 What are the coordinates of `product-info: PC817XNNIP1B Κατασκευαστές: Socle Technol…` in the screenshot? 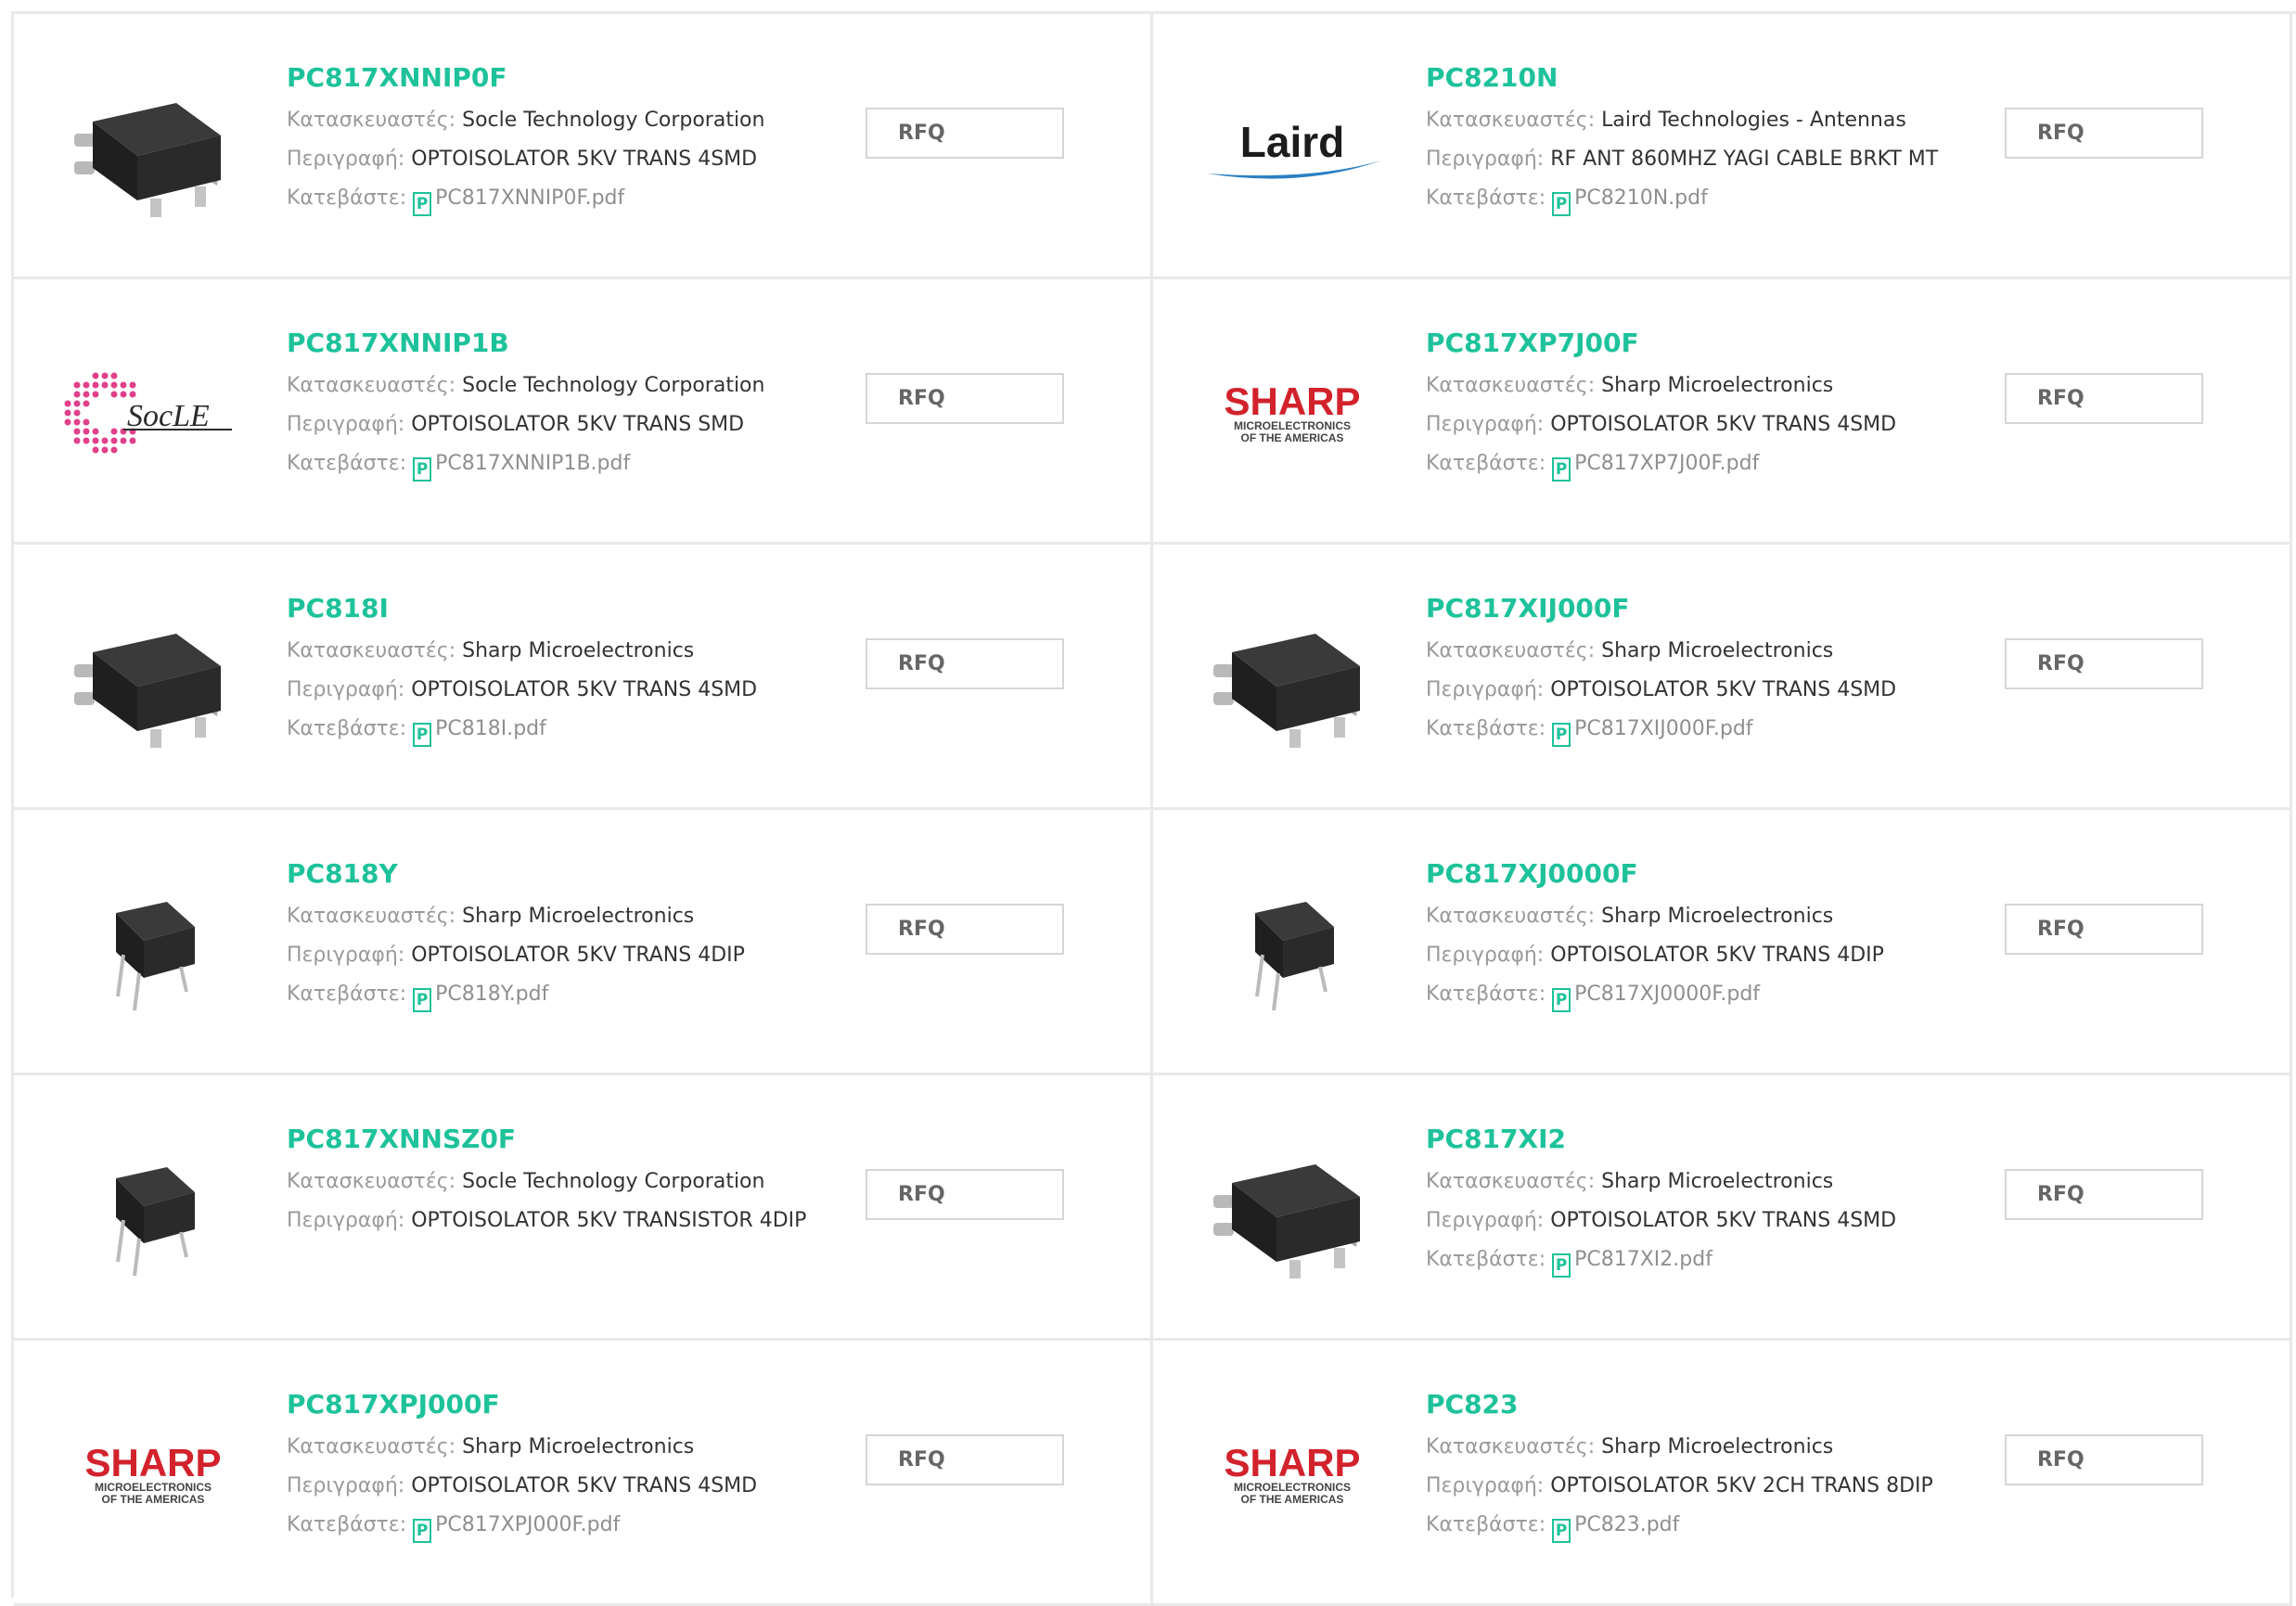 It's located at (574, 406).